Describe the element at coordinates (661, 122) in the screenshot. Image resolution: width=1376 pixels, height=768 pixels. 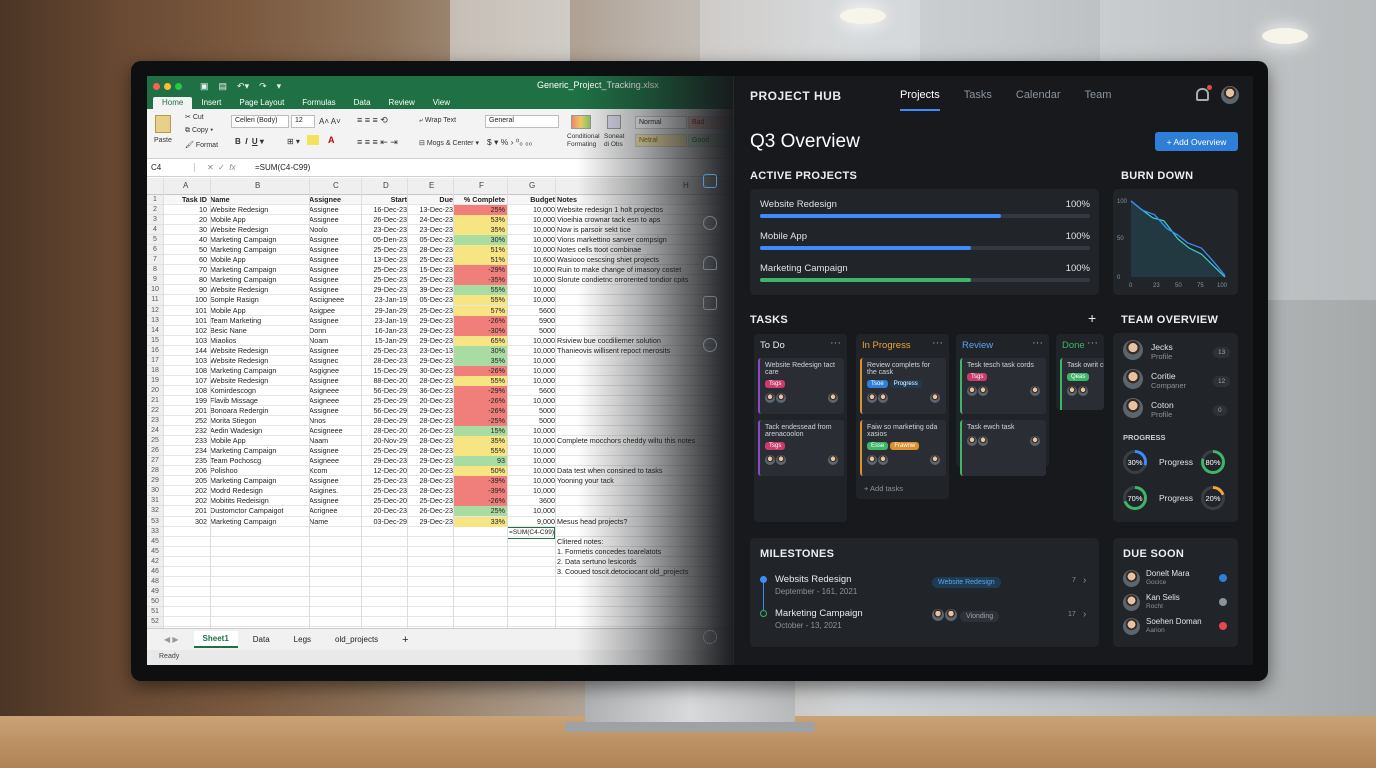
I see `style-normal: Normal` at that location.